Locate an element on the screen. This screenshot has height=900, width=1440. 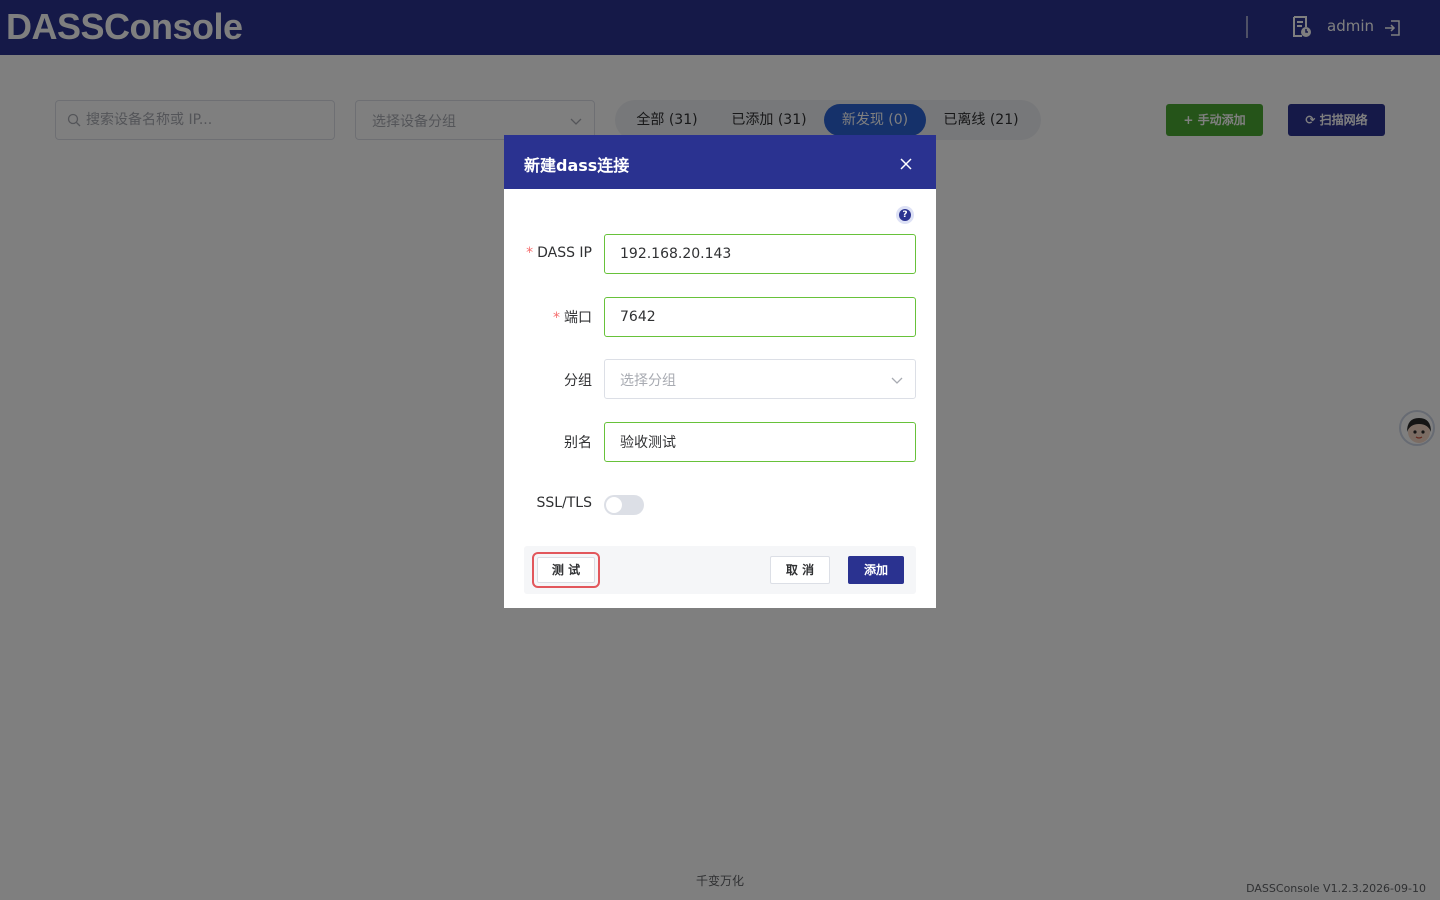
dialog-header: 新建dass连接 is located at coordinates (720, 162).